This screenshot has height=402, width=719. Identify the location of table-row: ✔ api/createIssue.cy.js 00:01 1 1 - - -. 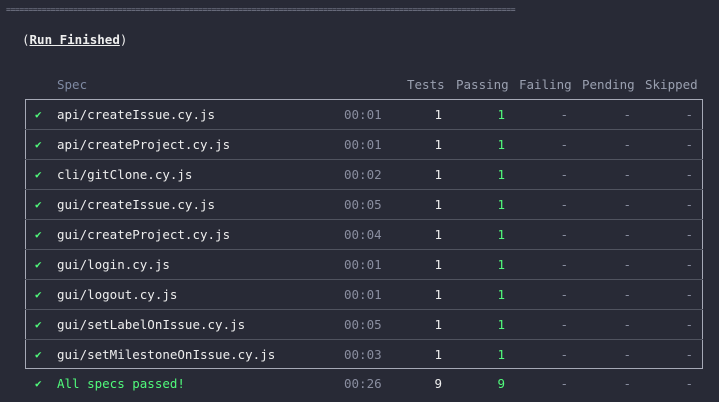
(364, 115).